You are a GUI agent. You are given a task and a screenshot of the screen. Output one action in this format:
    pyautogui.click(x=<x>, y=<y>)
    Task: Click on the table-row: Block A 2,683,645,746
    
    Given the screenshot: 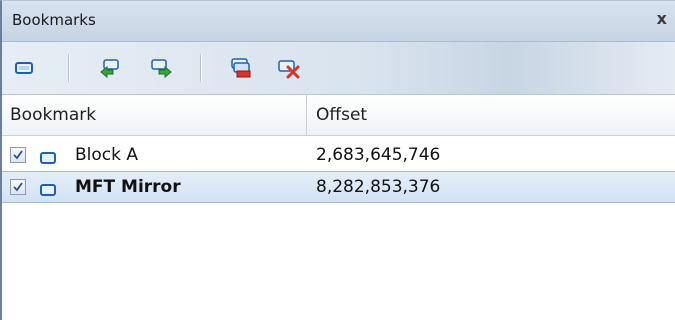 What is the action you would take?
    pyautogui.click(x=338, y=156)
    